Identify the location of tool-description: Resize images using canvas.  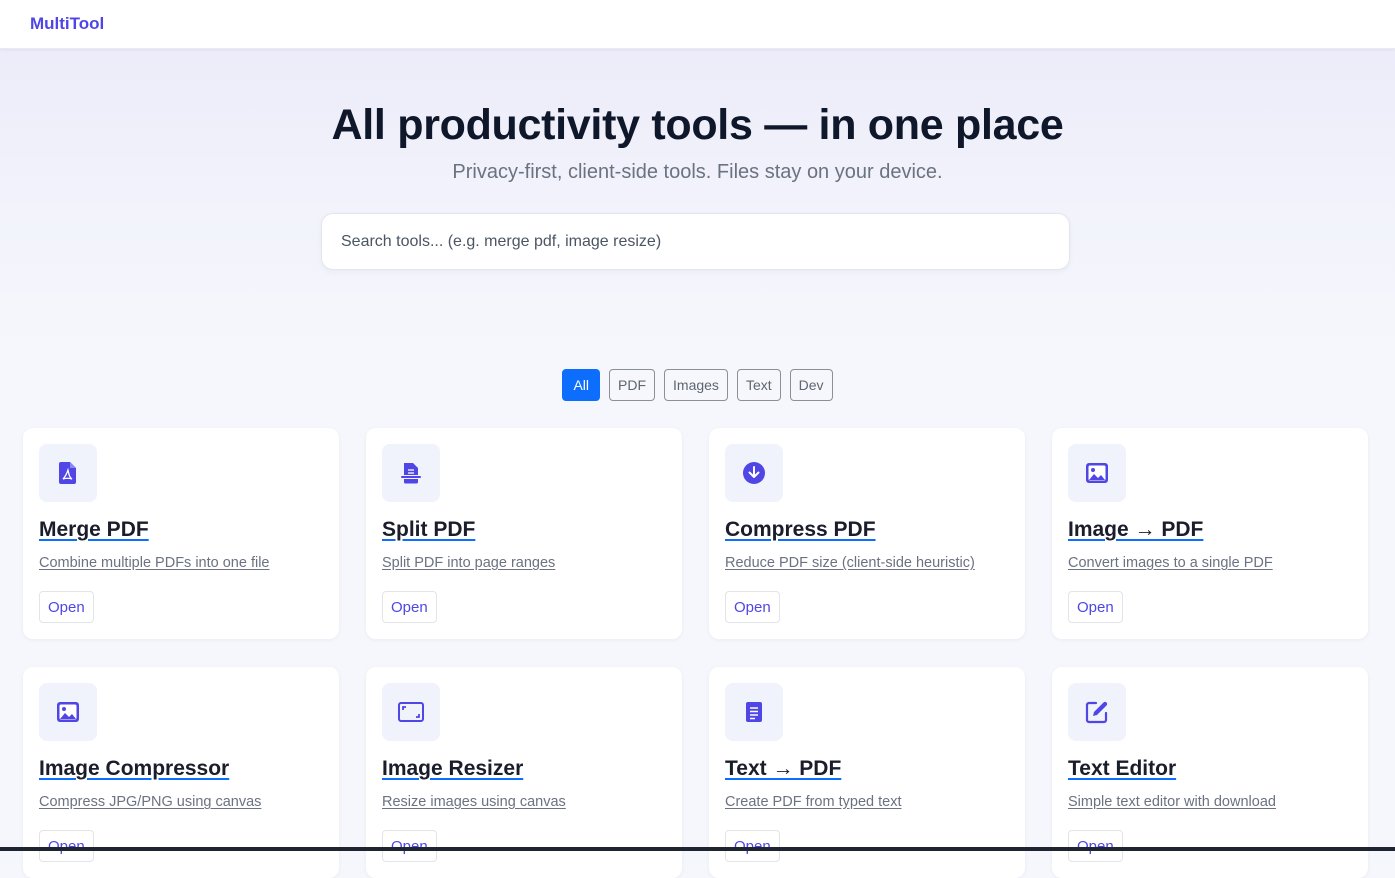
(474, 802).